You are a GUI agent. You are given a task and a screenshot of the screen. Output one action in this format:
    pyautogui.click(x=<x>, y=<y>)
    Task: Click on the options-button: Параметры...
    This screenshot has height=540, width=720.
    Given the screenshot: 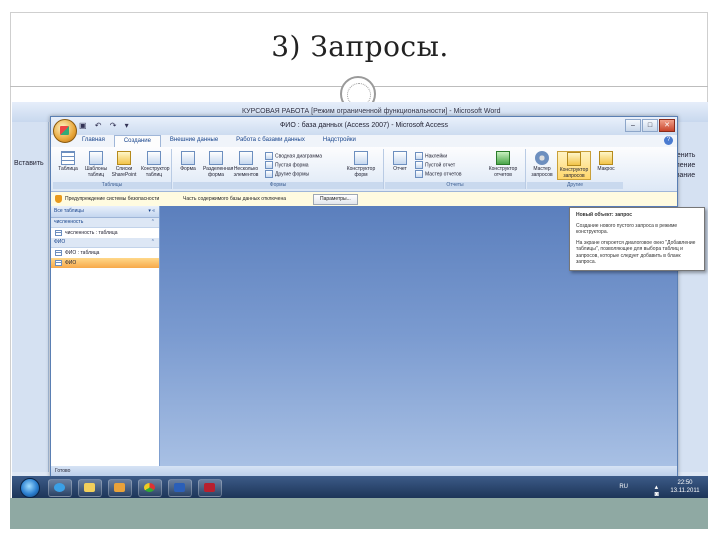 What is the action you would take?
    pyautogui.click(x=335, y=199)
    